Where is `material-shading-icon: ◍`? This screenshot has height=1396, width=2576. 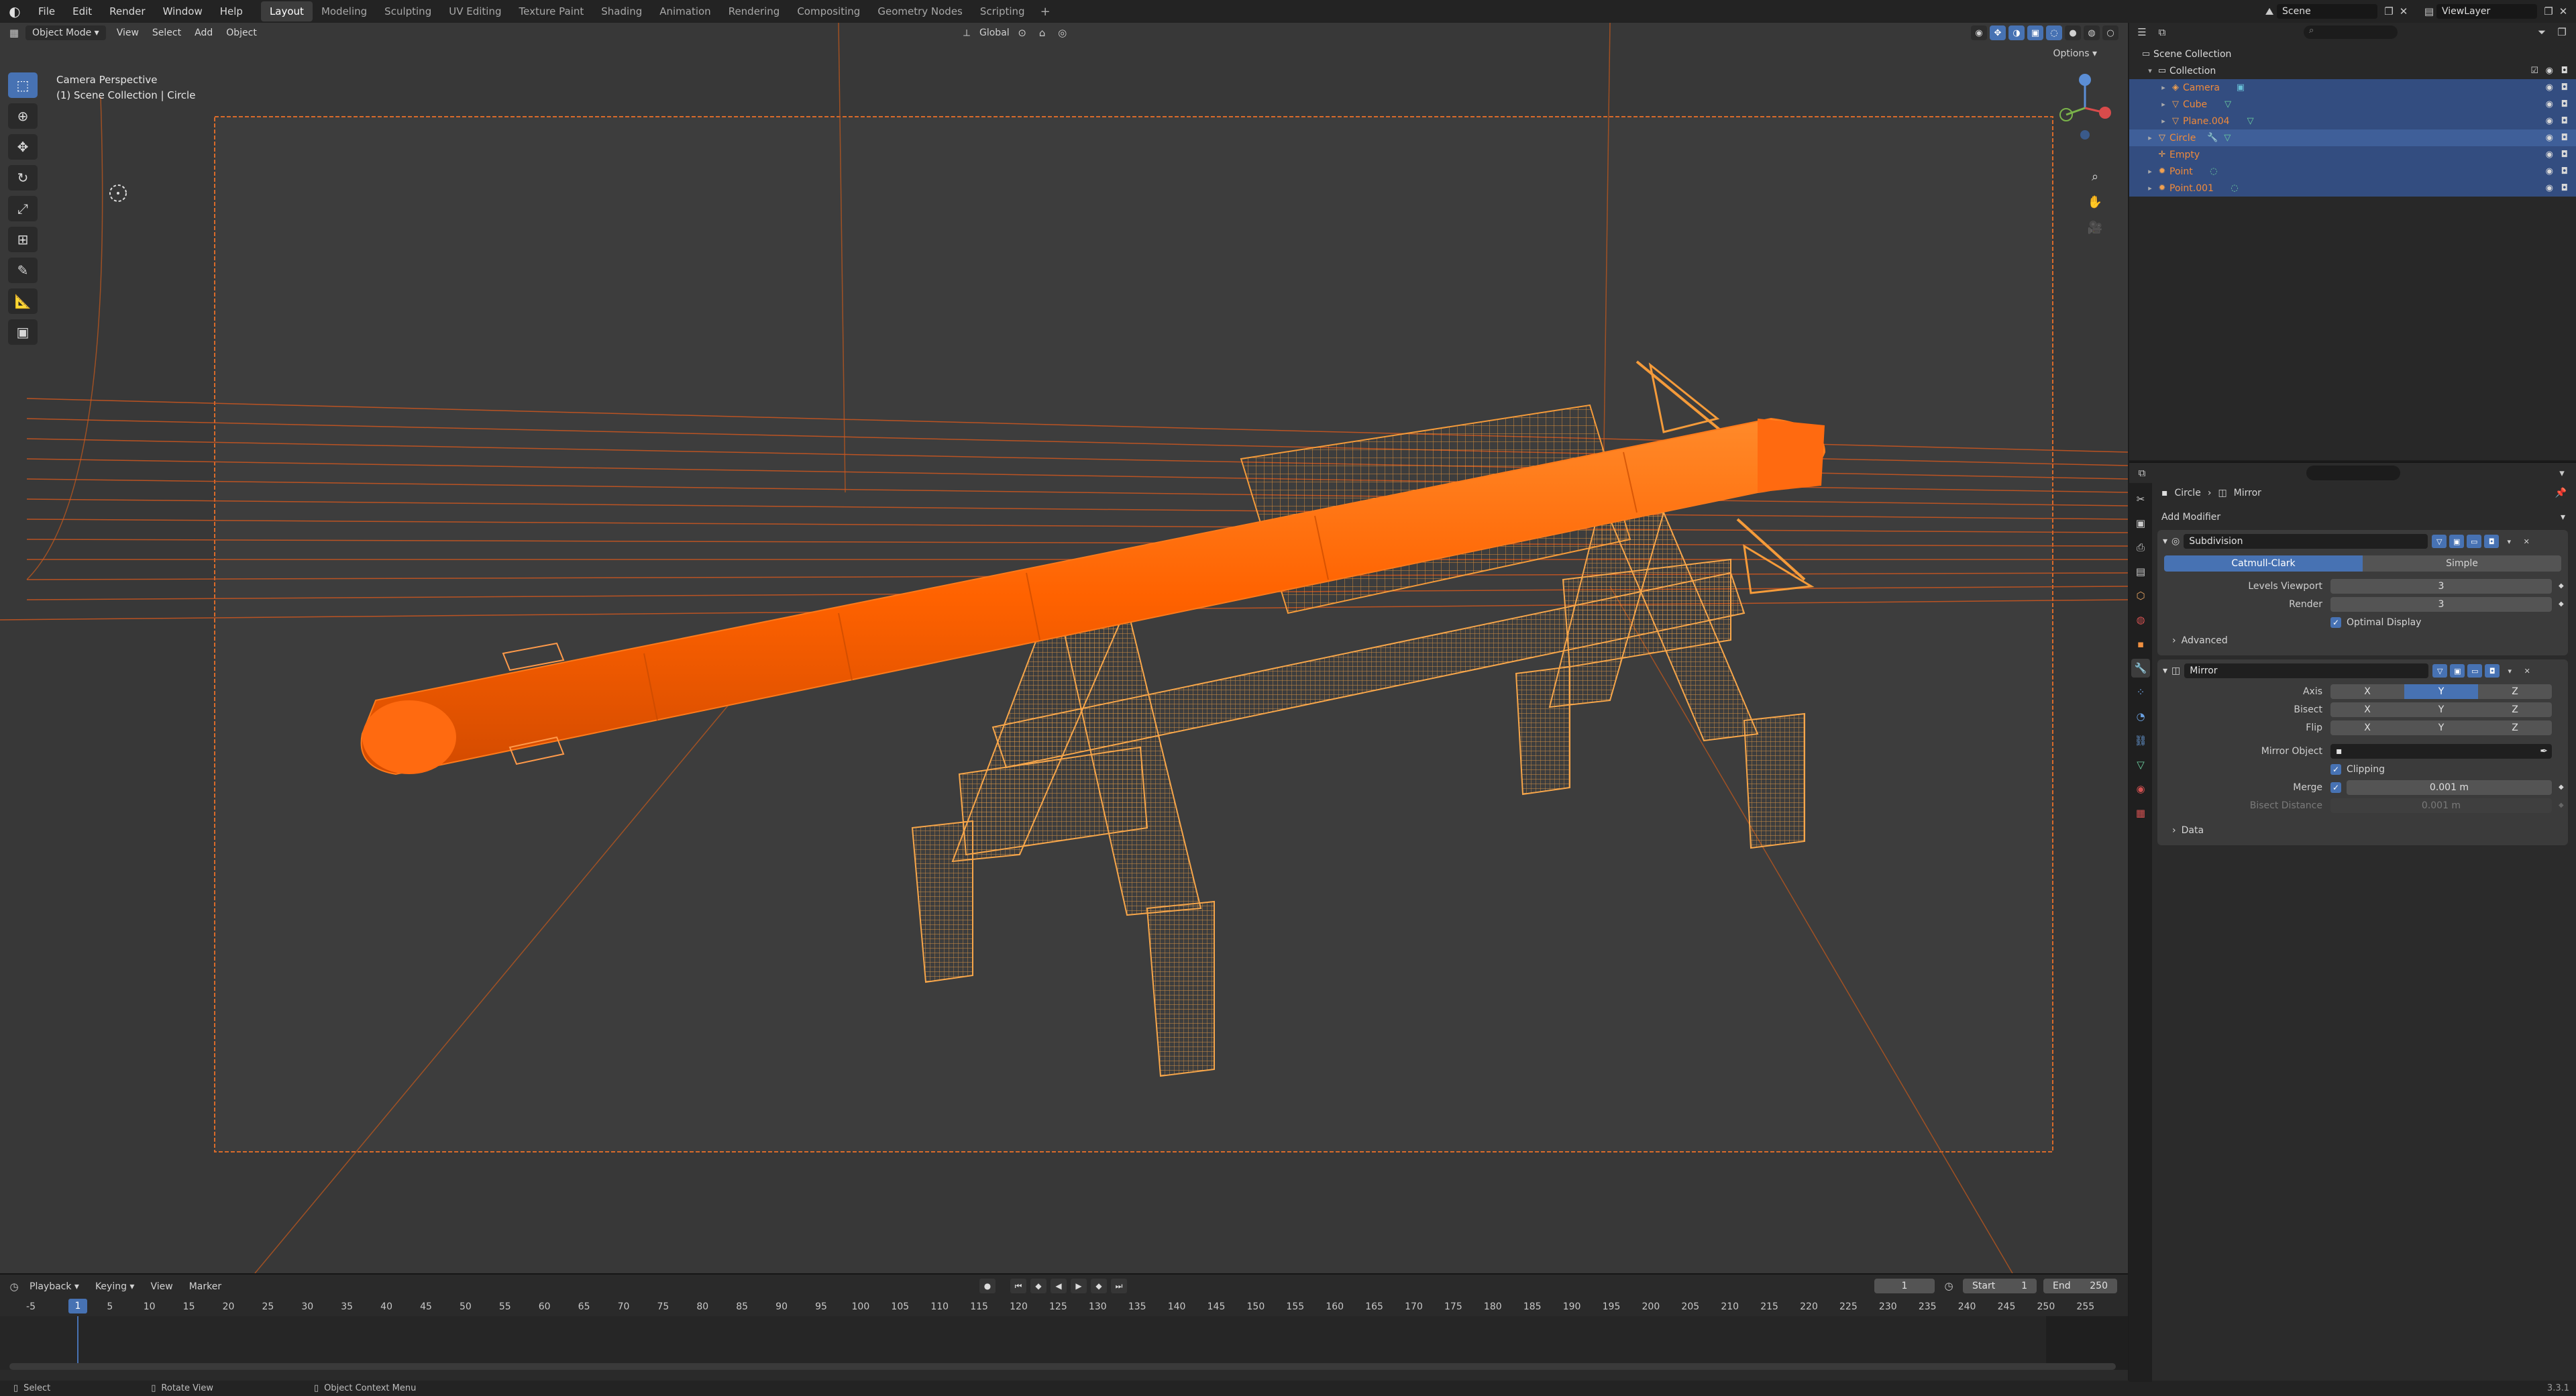
material-shading-icon: ◍ is located at coordinates (2092, 32).